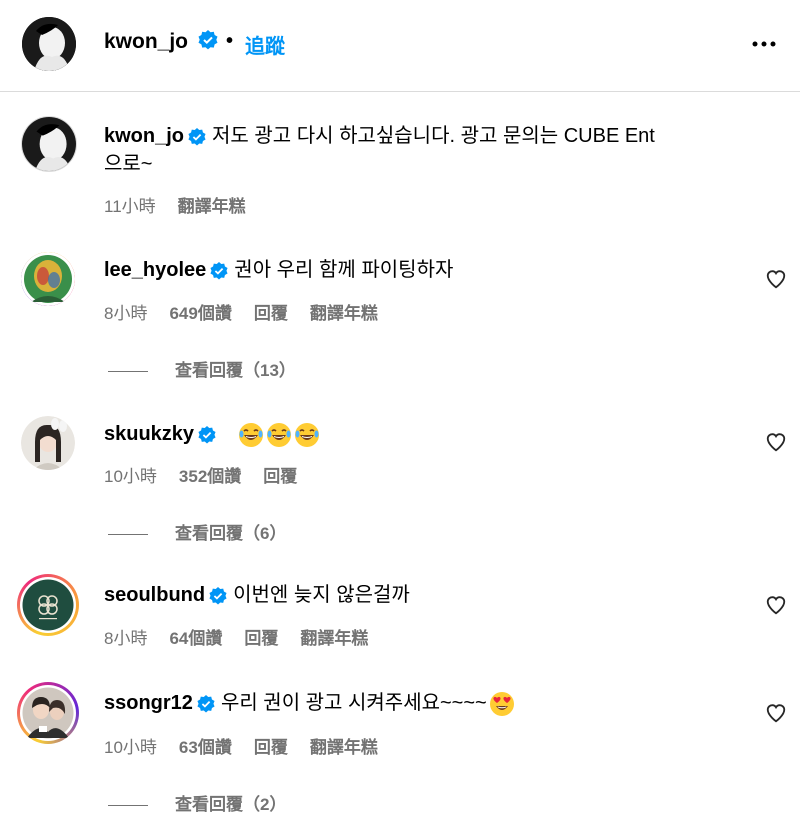 Image resolution: width=800 pixels, height=830 pixels. Describe the element at coordinates (130, 206) in the screenshot. I see `caption-time: 11小時` at that location.